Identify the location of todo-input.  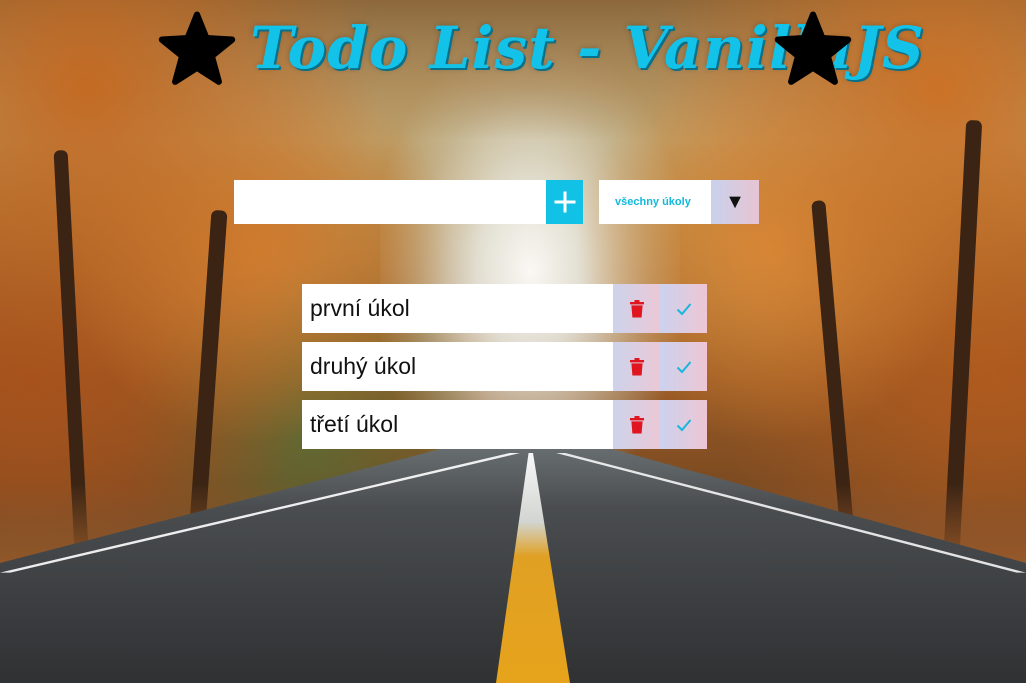
(390, 202).